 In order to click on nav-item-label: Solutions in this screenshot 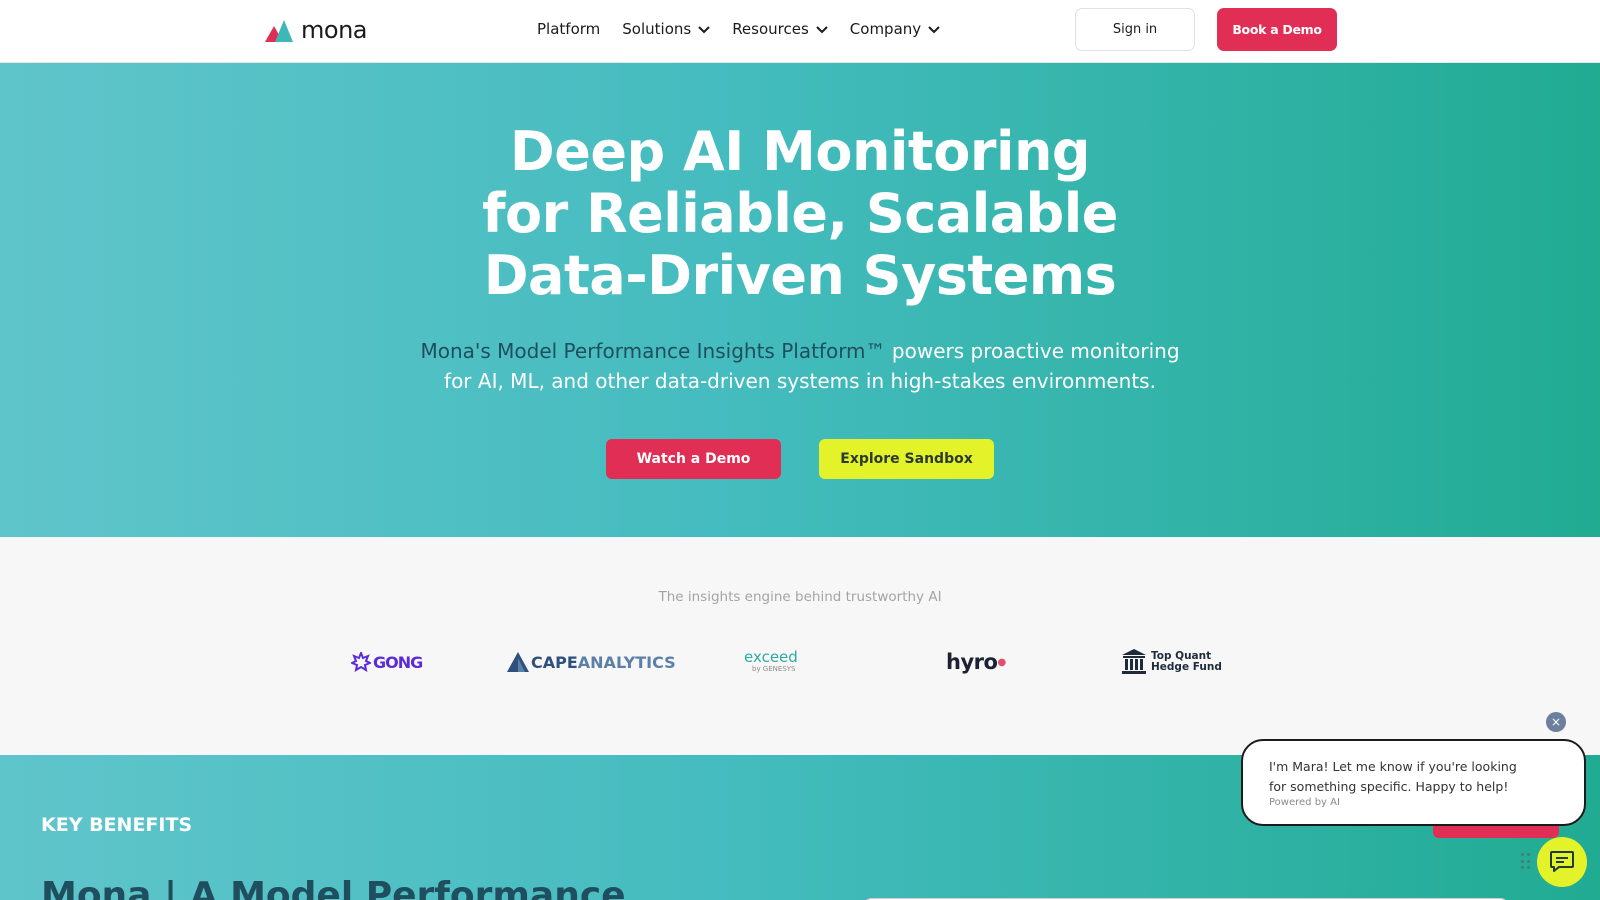, I will do `click(657, 29)`.